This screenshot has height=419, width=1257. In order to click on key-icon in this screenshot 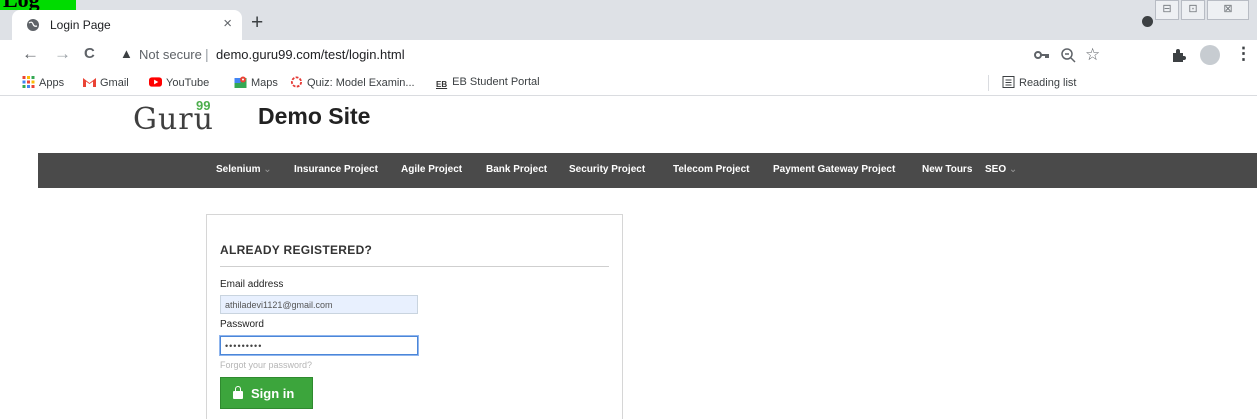, I will do `click(1042, 55)`.